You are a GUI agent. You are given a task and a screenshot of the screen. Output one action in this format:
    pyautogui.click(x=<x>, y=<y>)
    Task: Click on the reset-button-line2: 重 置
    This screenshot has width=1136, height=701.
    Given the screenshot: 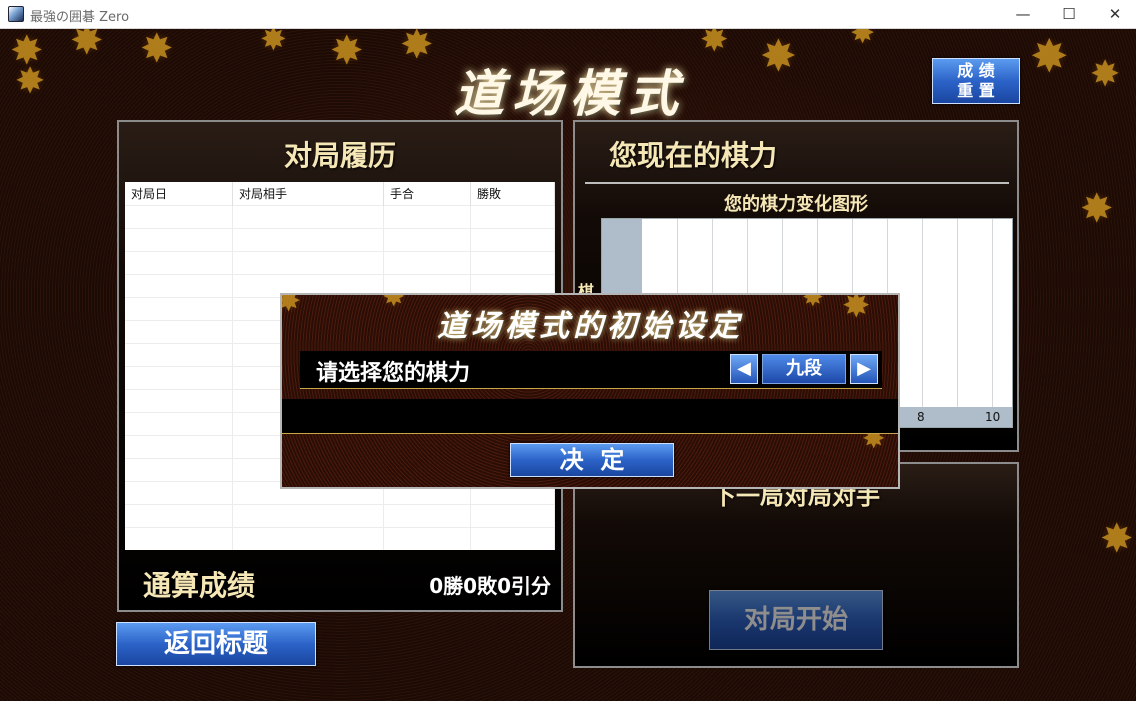 What is the action you would take?
    pyautogui.click(x=976, y=90)
    